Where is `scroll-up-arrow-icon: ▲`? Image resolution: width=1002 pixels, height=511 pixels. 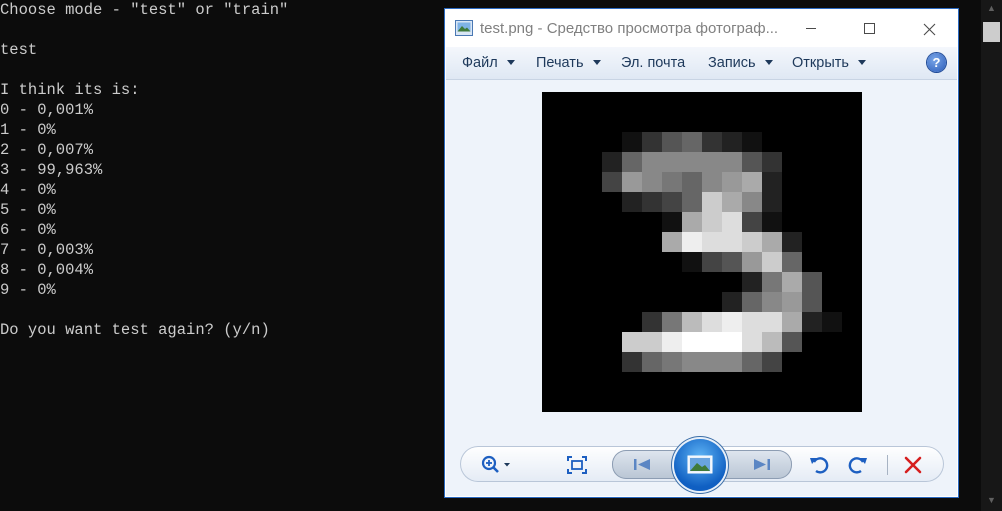
scroll-up-arrow-icon: ▲ is located at coordinates (991, 8).